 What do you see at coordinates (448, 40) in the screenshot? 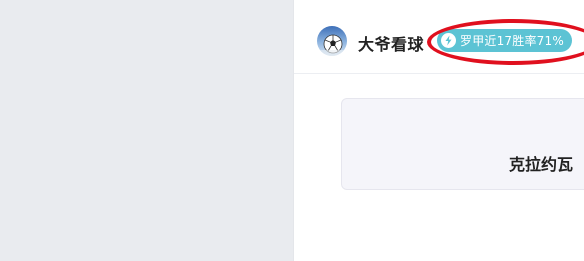
I see `lightning-icon` at bounding box center [448, 40].